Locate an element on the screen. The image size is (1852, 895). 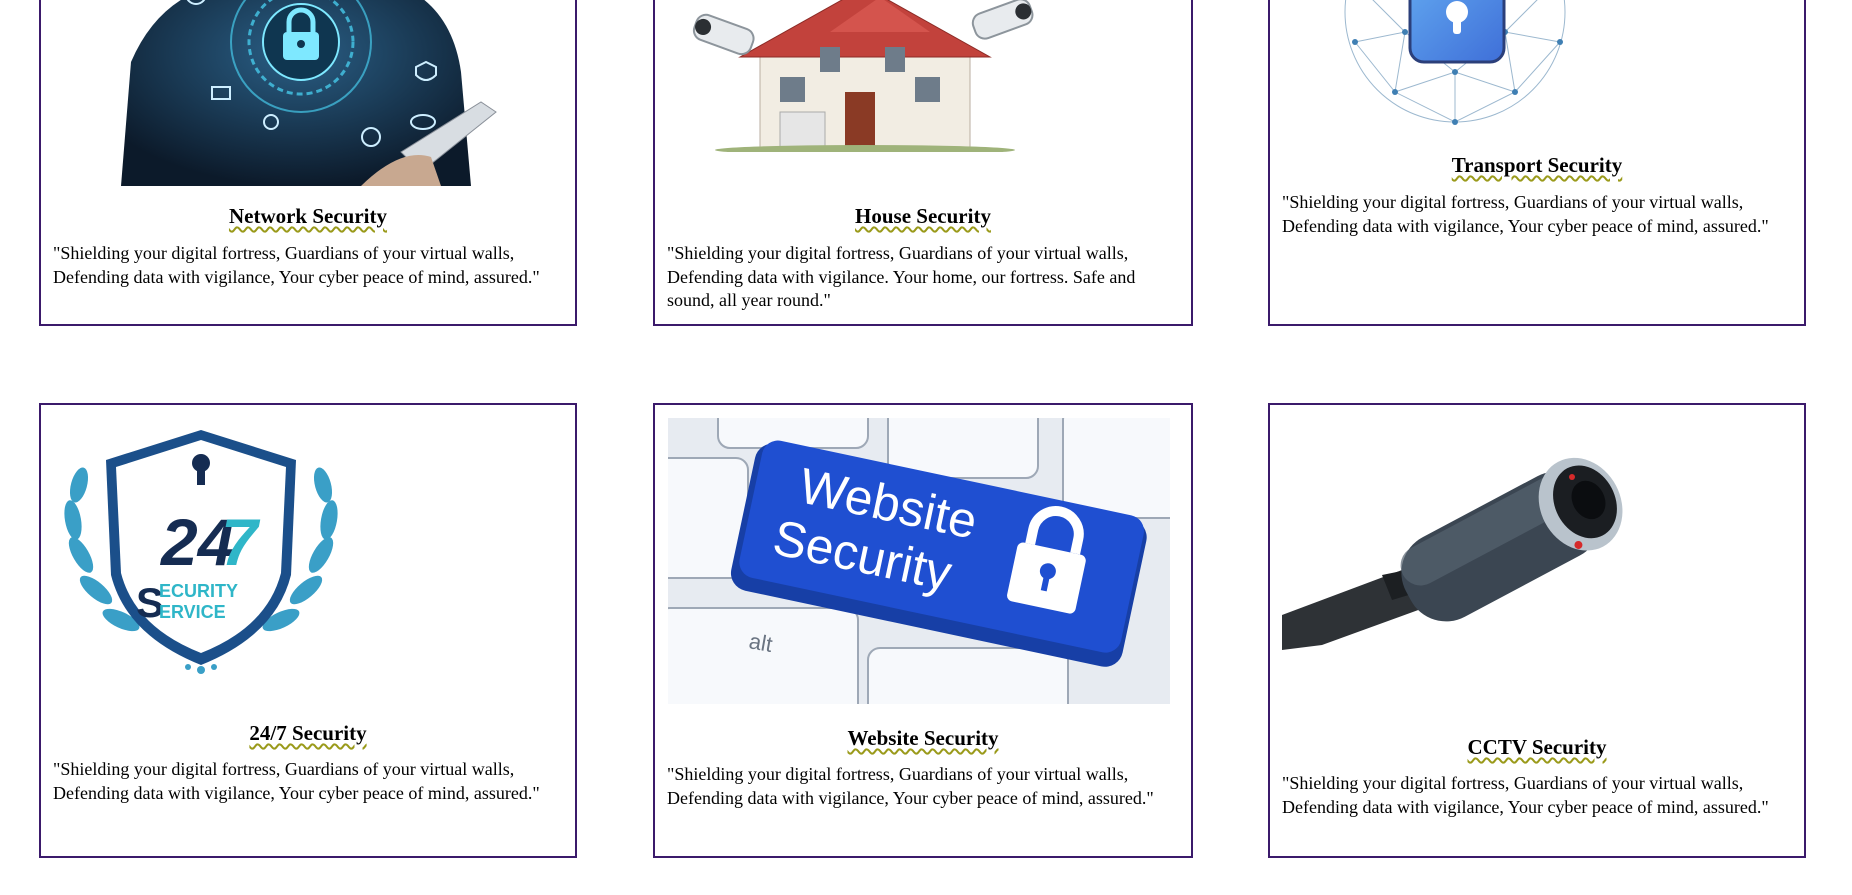
network-sphere-image is located at coordinates (1455, 66).